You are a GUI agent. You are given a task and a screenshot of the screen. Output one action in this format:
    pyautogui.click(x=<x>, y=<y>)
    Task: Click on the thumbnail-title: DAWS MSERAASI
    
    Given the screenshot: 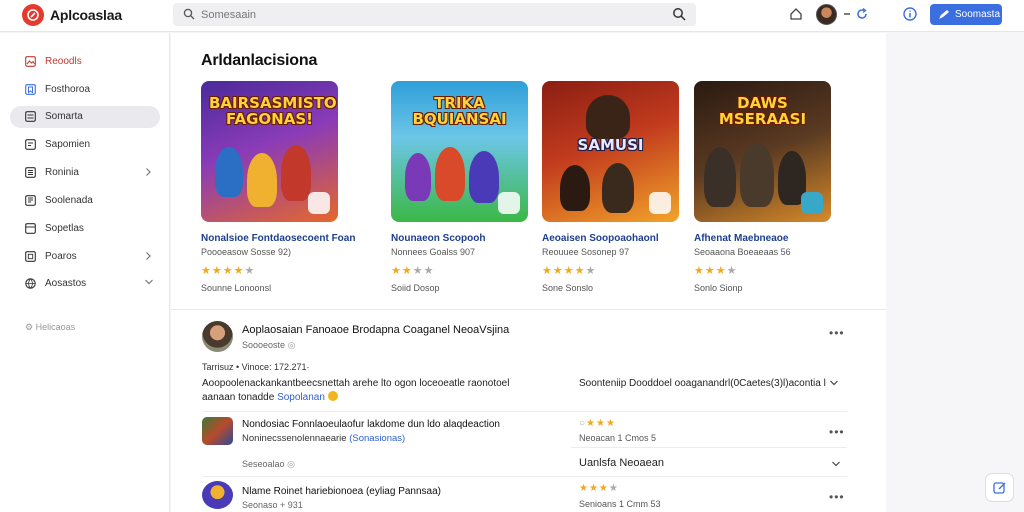 What is the action you would take?
    pyautogui.click(x=762, y=111)
    